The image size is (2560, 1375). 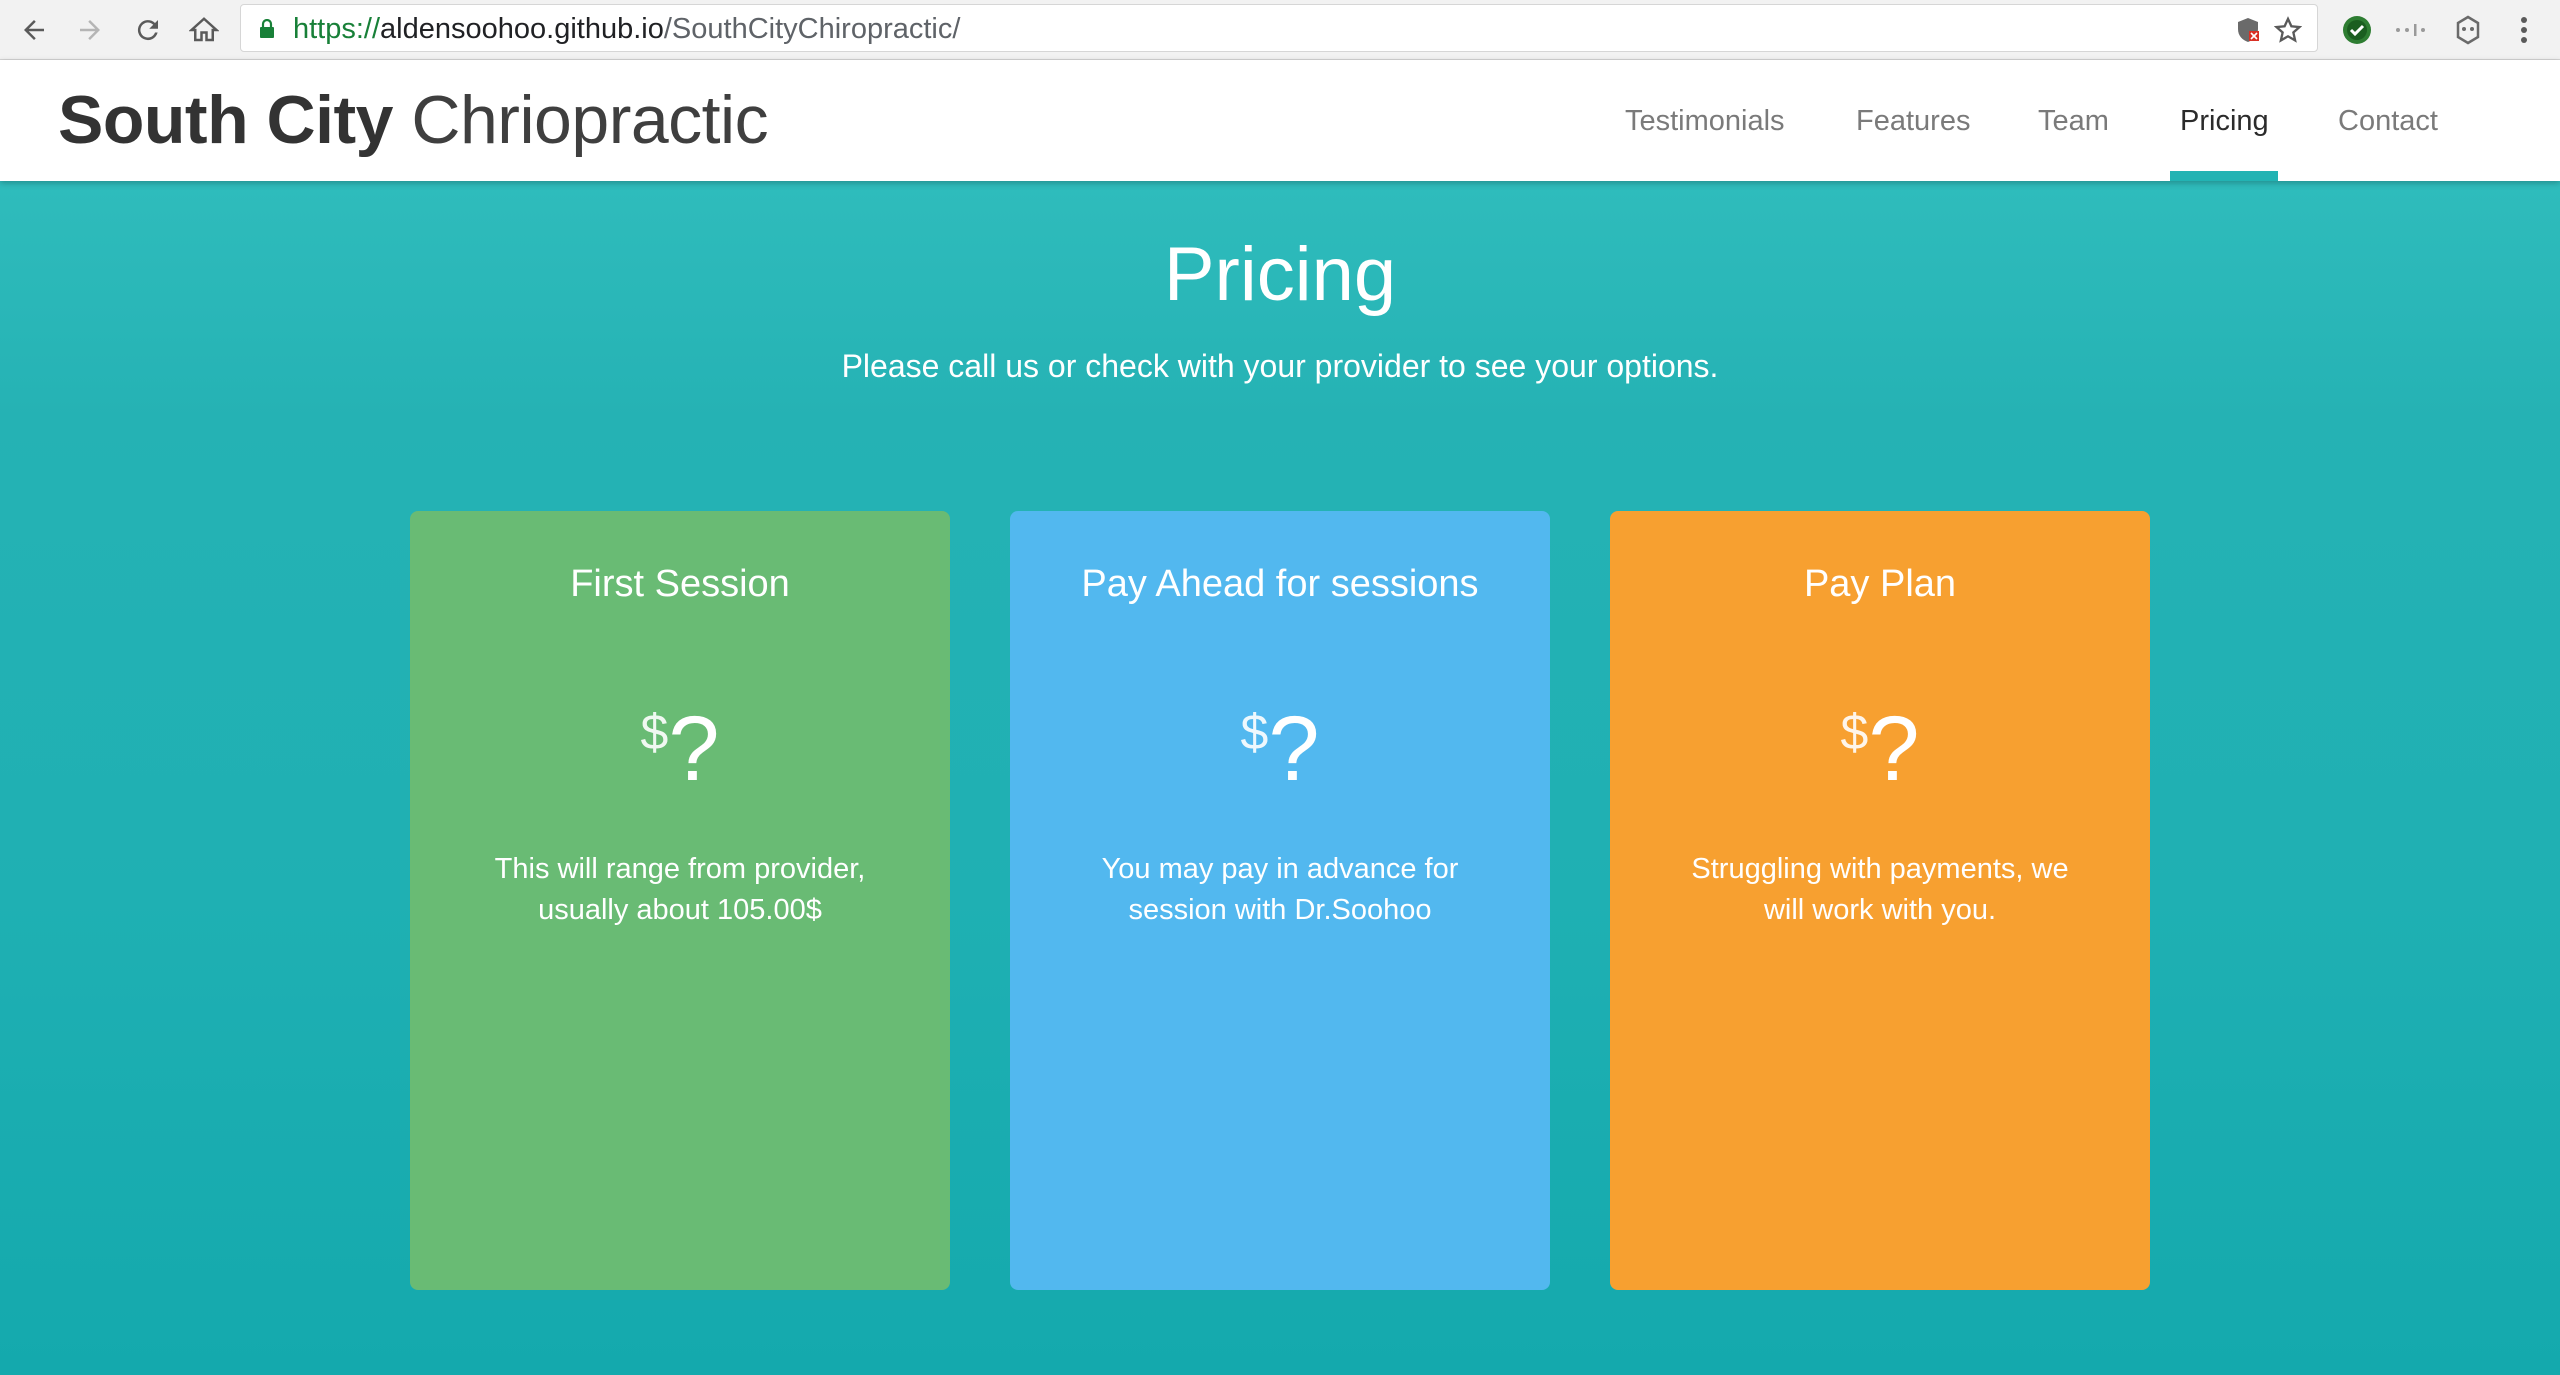 I want to click on extension-dots-icon, so click(x=2410, y=30).